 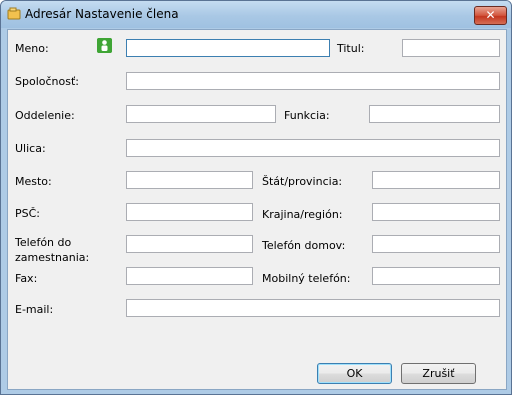 I want to click on telefon-zamestnania-label: Telefón do zamestnania:, so click(x=52, y=250).